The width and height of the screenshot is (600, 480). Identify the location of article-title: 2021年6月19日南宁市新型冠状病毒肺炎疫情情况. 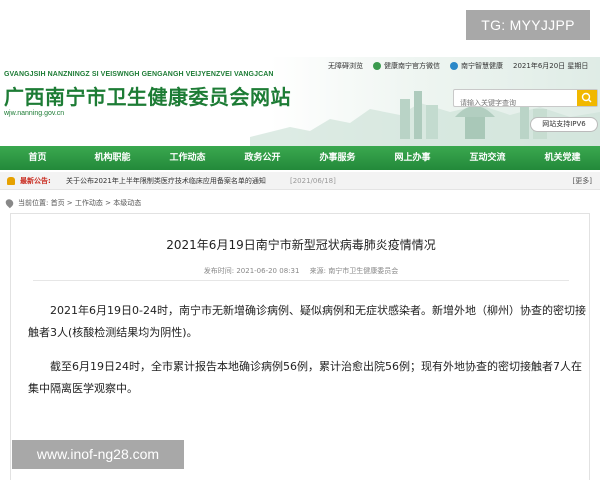
(301, 245).